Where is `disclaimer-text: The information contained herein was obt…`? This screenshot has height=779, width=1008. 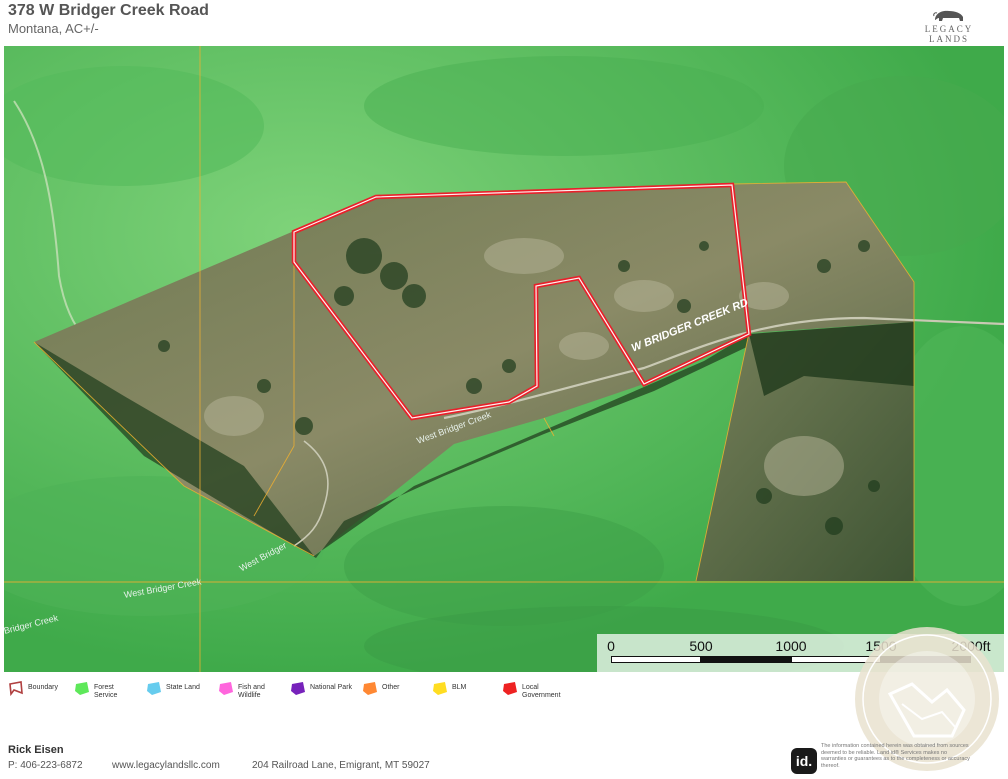
disclaimer-text: The information contained herein was obt… is located at coordinates (895, 756).